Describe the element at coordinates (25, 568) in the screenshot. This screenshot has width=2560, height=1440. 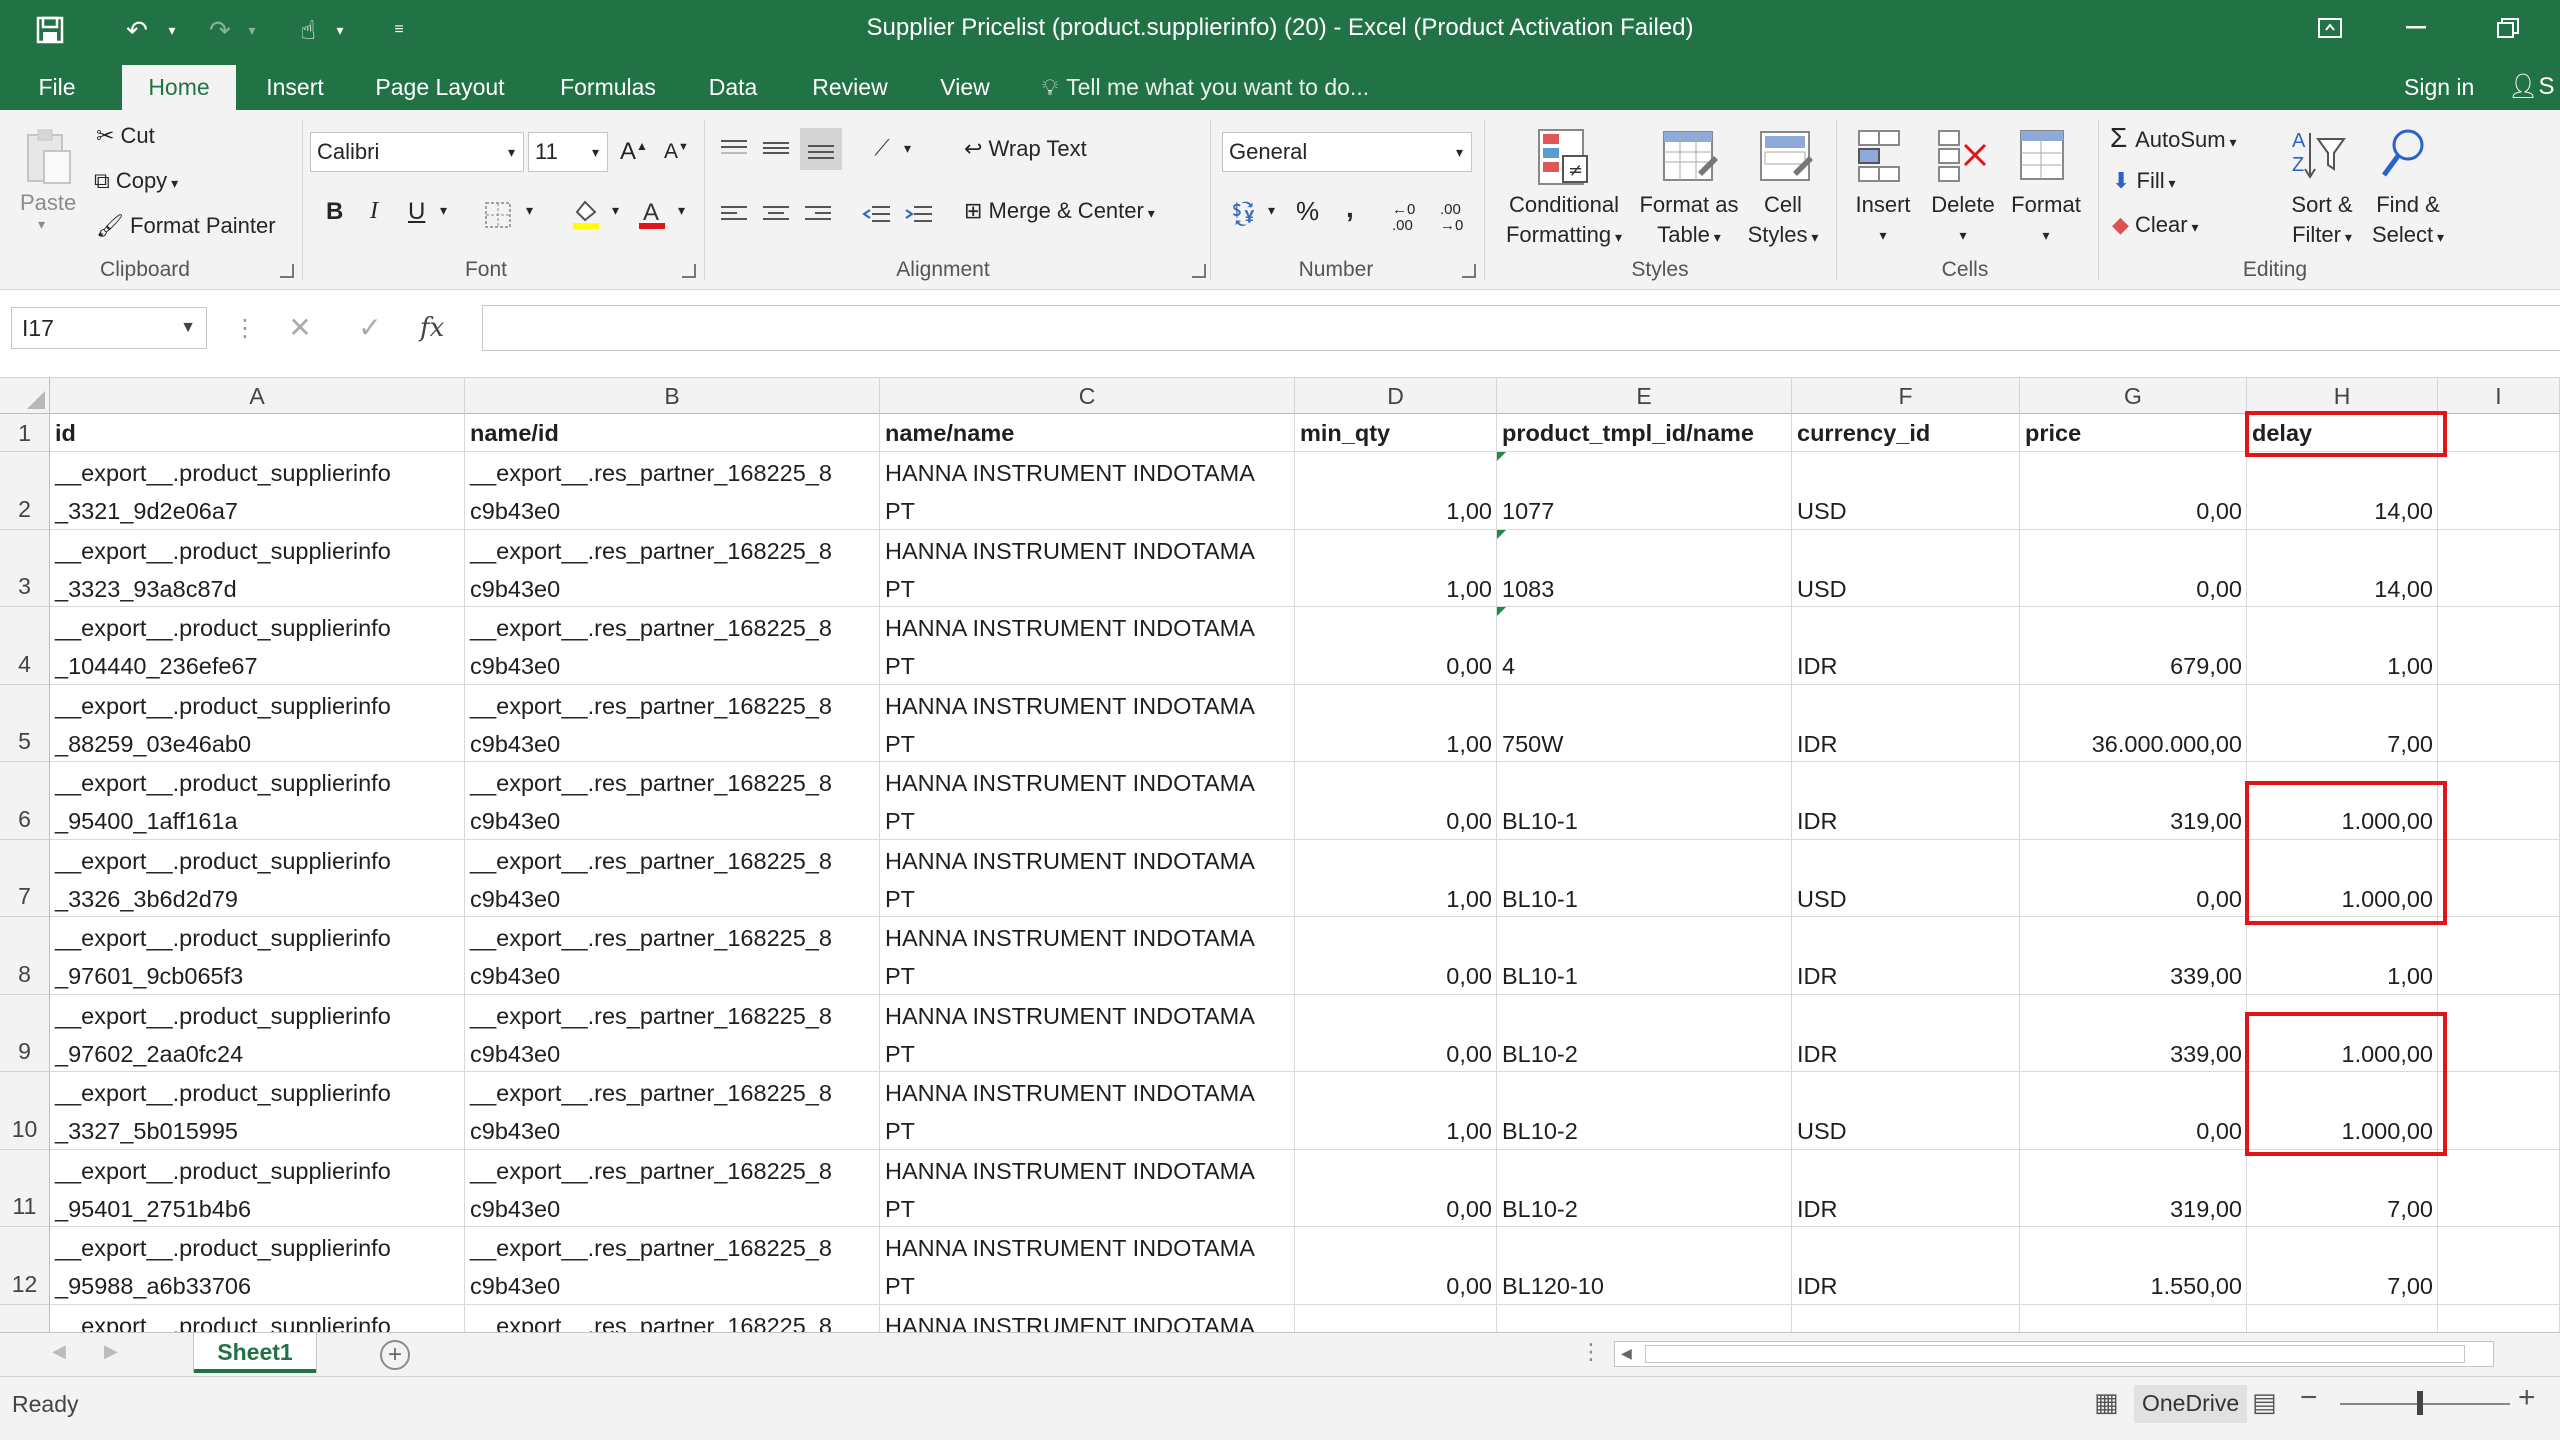
I see `row-header: 3` at that location.